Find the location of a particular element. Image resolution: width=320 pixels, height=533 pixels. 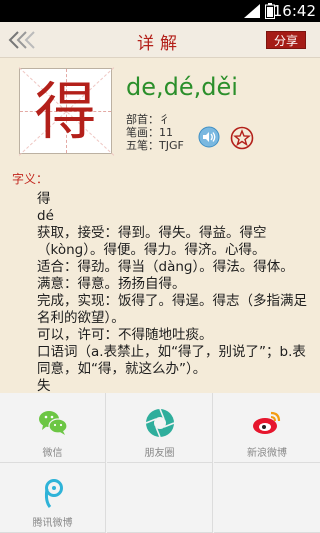

definition-line: dé is located at coordinates (45, 216).